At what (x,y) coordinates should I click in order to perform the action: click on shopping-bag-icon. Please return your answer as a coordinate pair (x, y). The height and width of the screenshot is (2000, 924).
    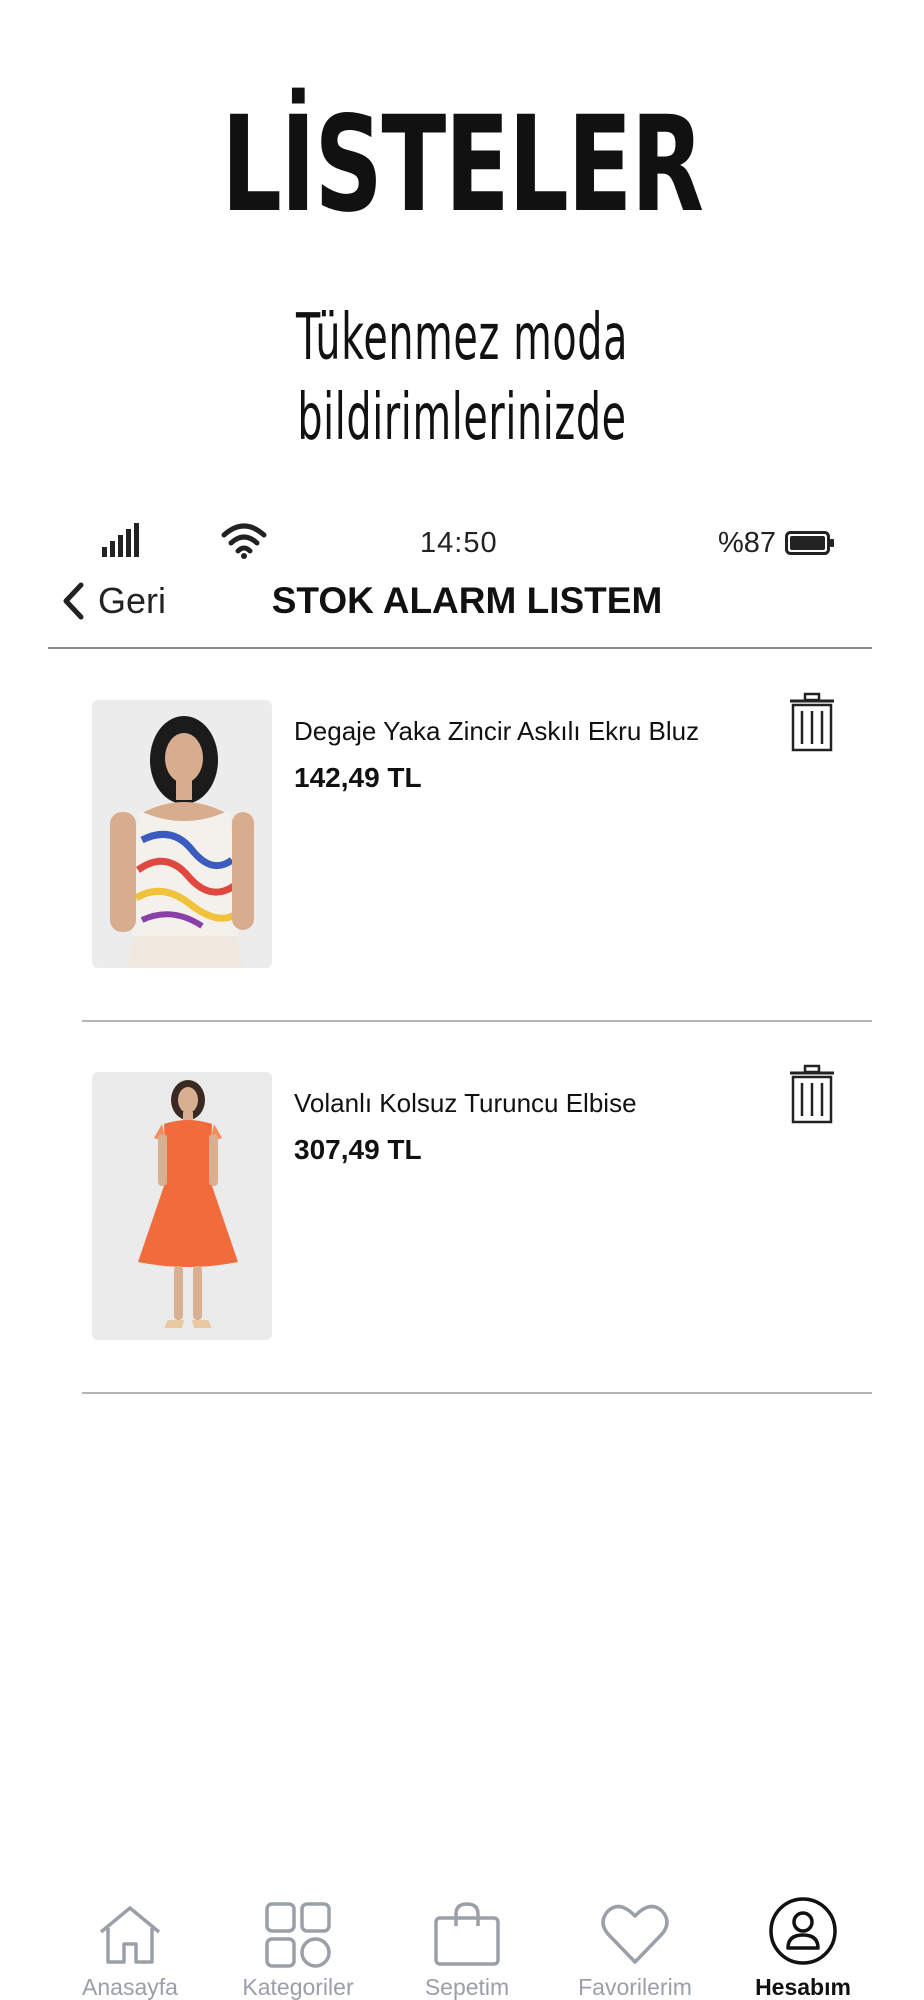
    Looking at the image, I should click on (467, 1934).